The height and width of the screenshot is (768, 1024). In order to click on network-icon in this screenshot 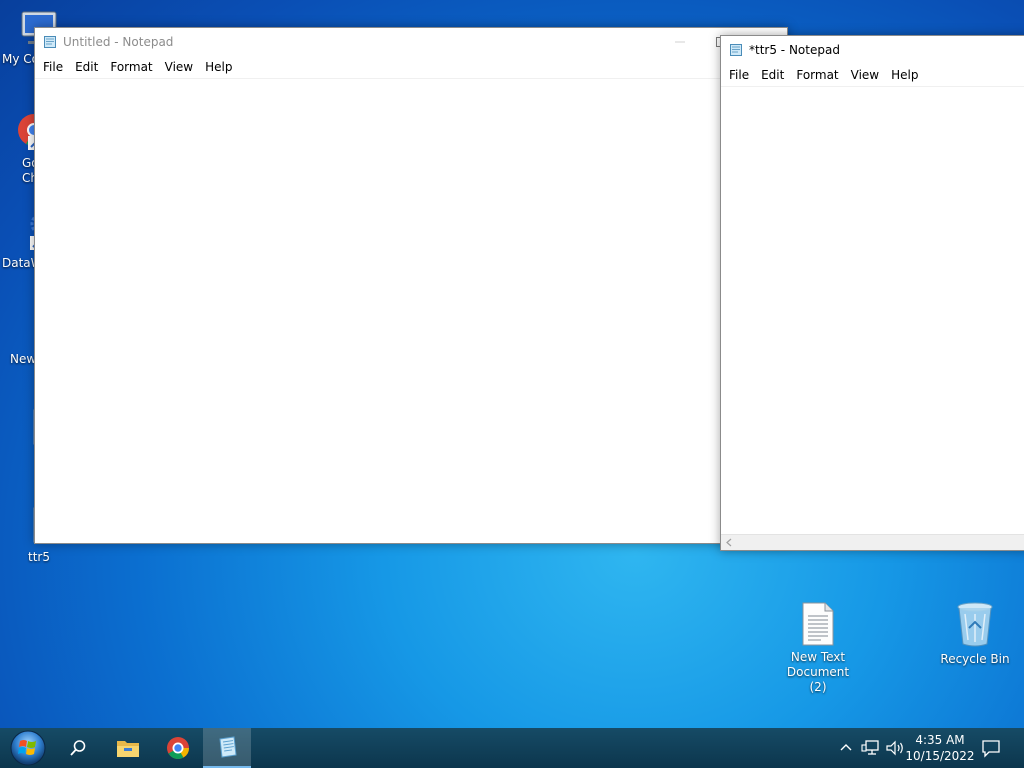, I will do `click(870, 747)`.